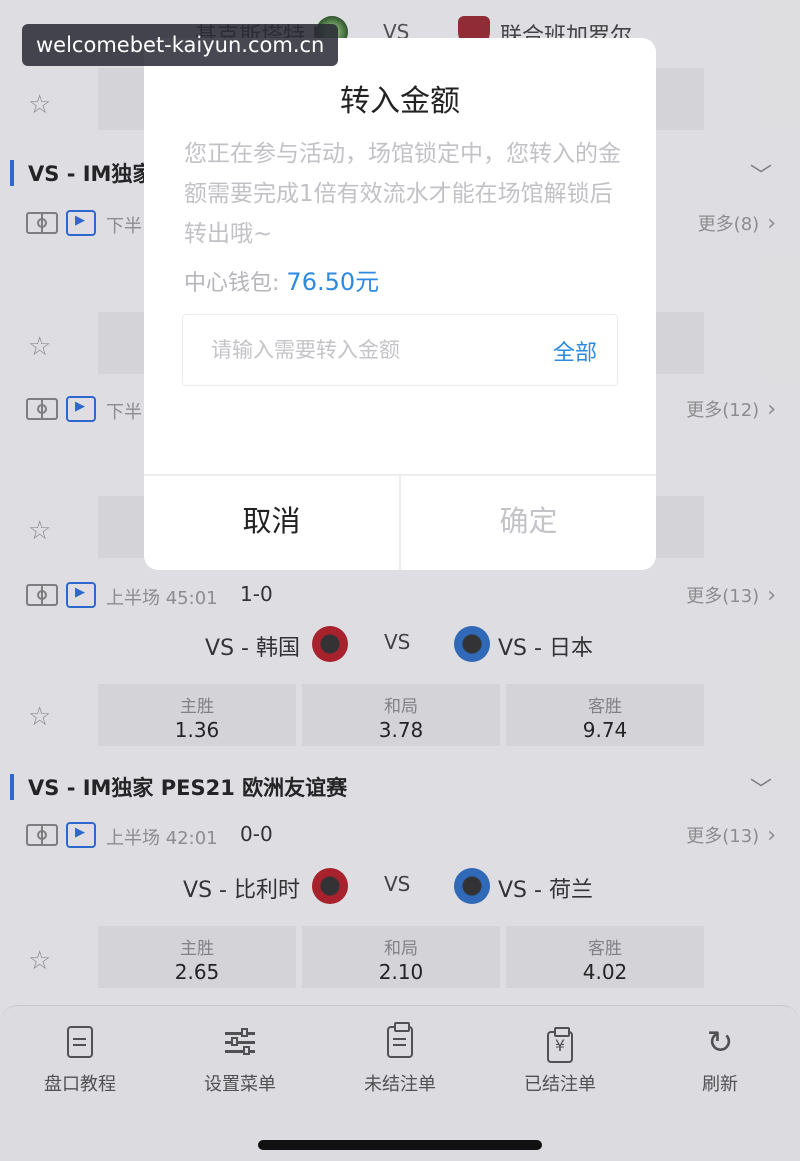  Describe the element at coordinates (232, 283) in the screenshot. I see `wallet-label: 中心钱包:` at that location.